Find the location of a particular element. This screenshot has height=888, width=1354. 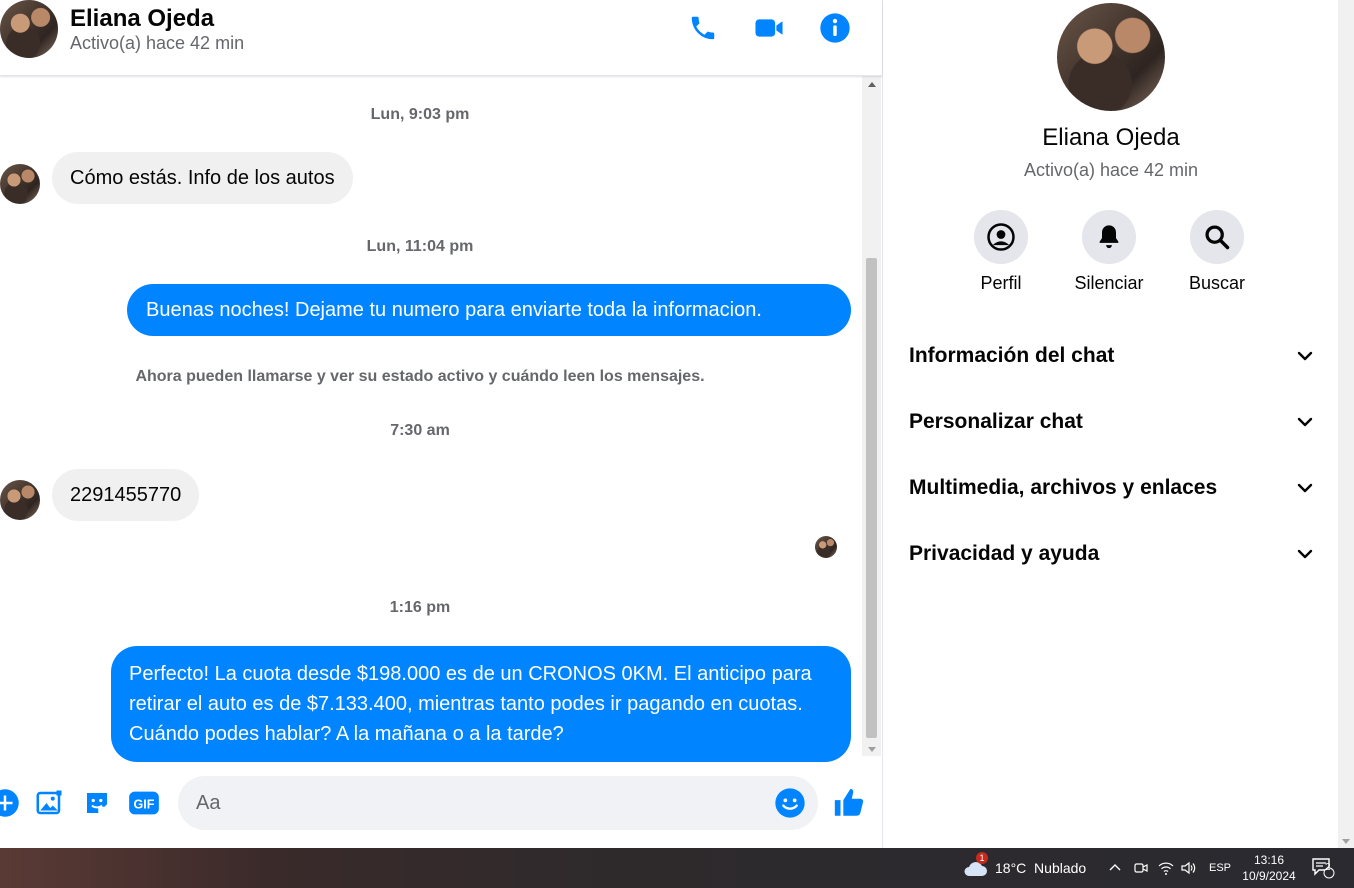

profile-action-circle is located at coordinates (1001, 237).